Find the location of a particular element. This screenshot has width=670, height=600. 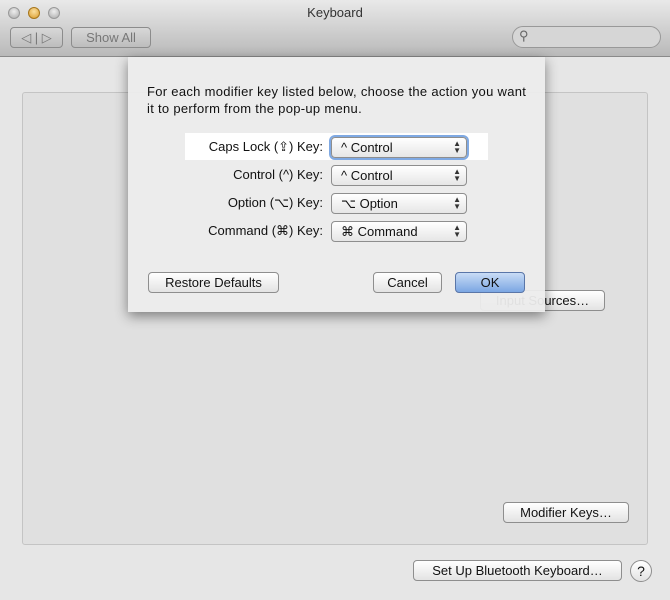

forward-icon: ▷ is located at coordinates (47, 37).